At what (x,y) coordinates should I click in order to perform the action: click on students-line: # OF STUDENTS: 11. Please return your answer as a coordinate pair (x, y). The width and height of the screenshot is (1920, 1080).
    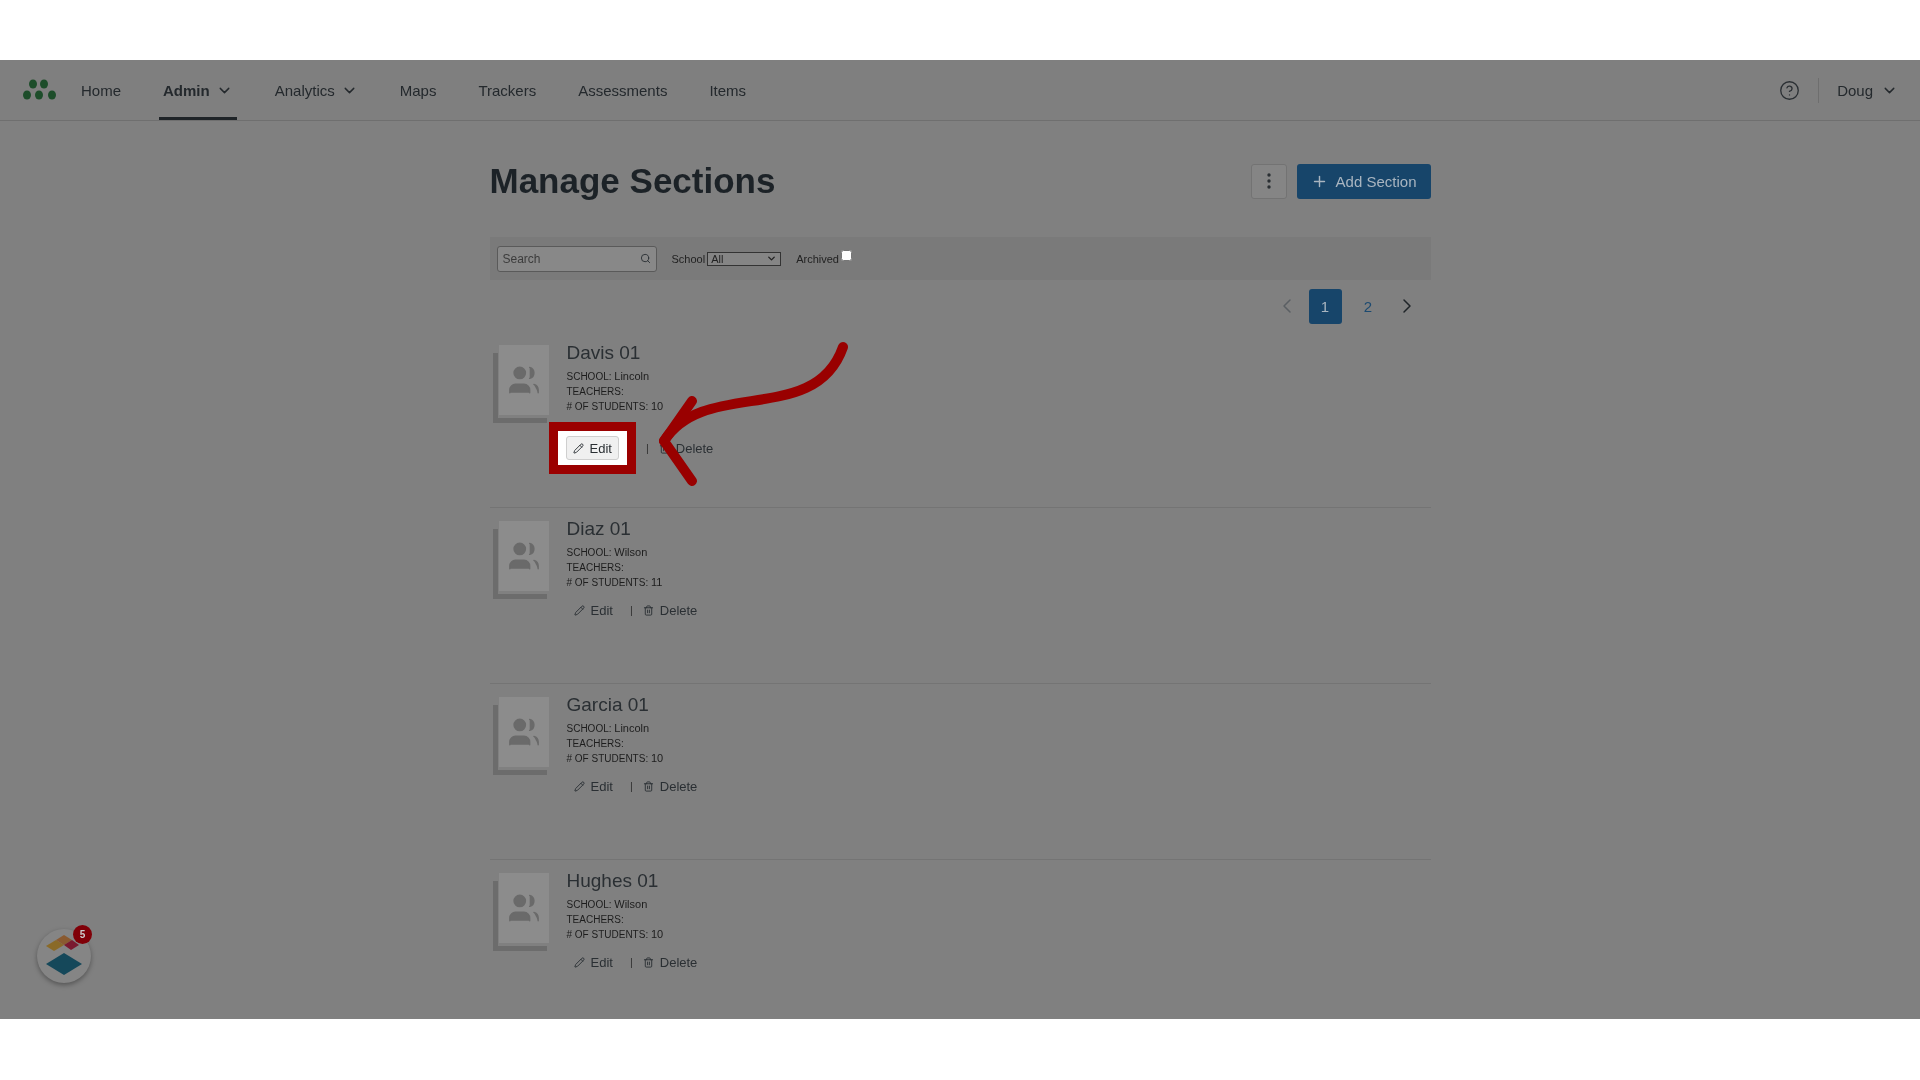
    Looking at the image, I should click on (615, 582).